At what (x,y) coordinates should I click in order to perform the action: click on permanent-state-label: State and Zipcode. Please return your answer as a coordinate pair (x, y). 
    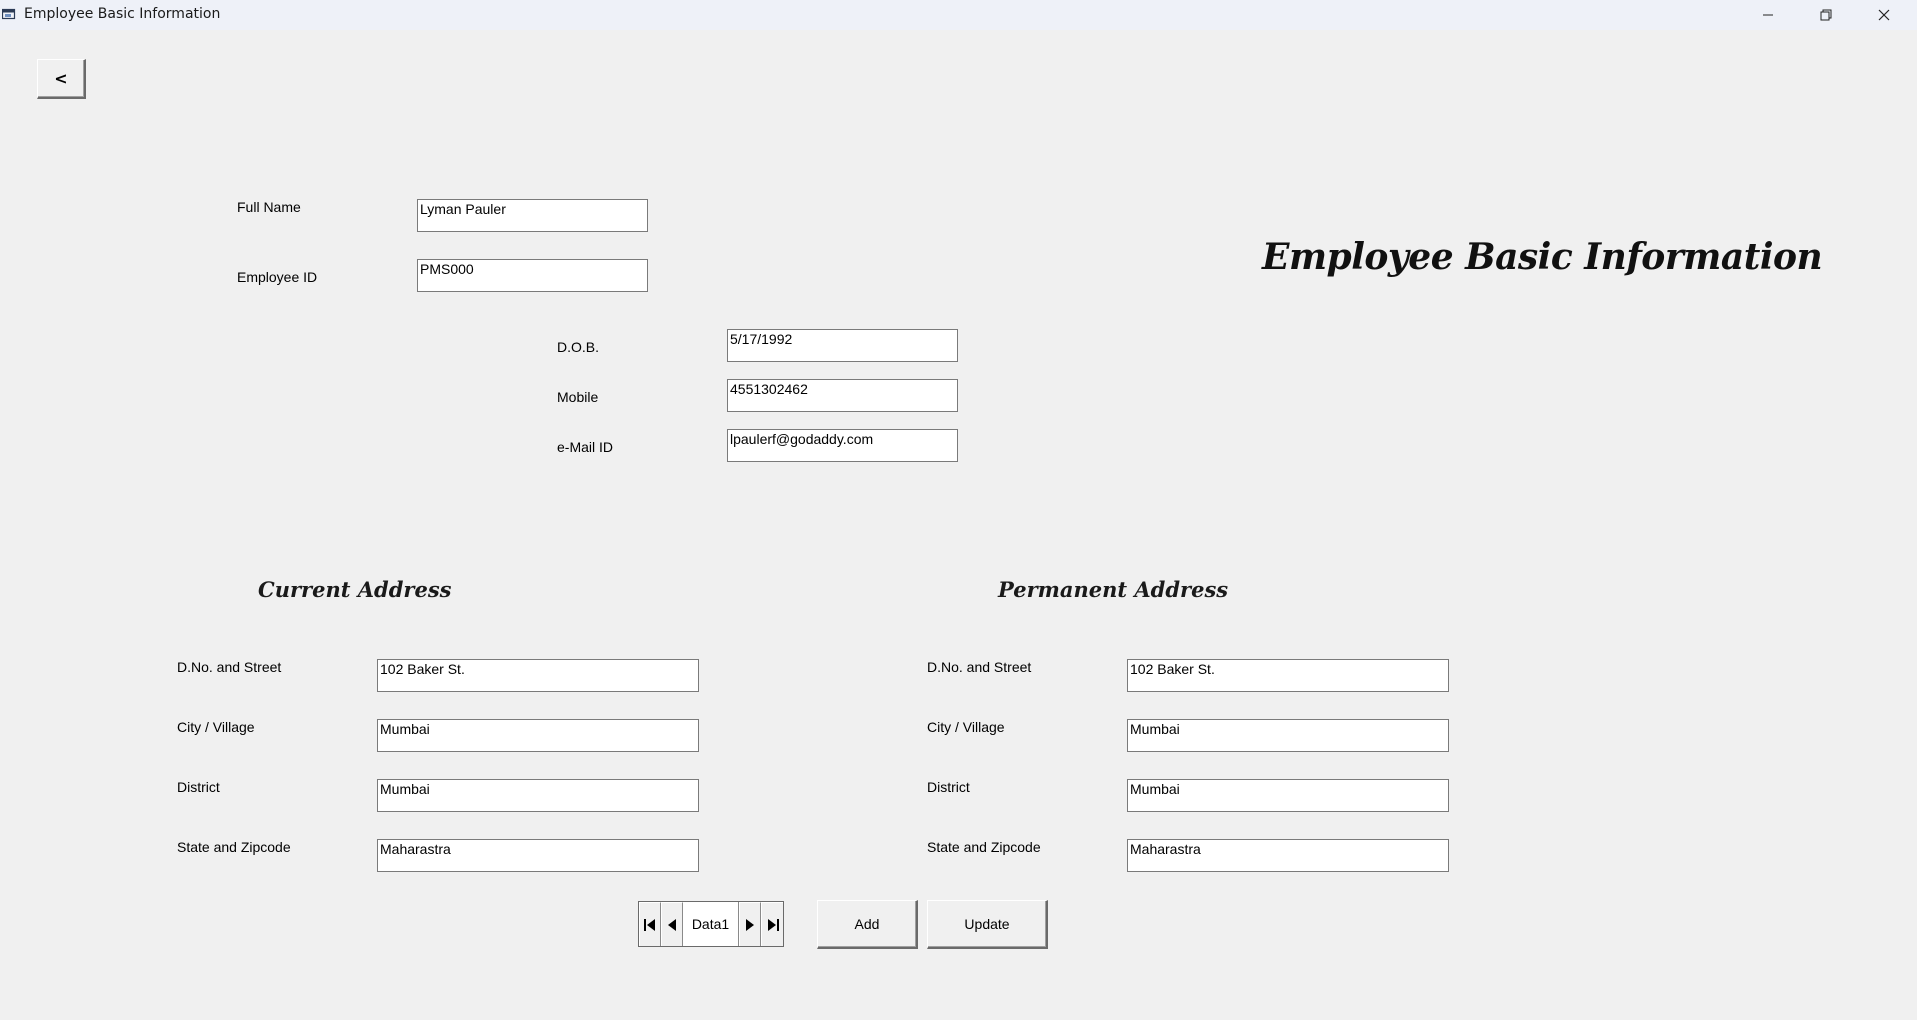
    Looking at the image, I should click on (984, 847).